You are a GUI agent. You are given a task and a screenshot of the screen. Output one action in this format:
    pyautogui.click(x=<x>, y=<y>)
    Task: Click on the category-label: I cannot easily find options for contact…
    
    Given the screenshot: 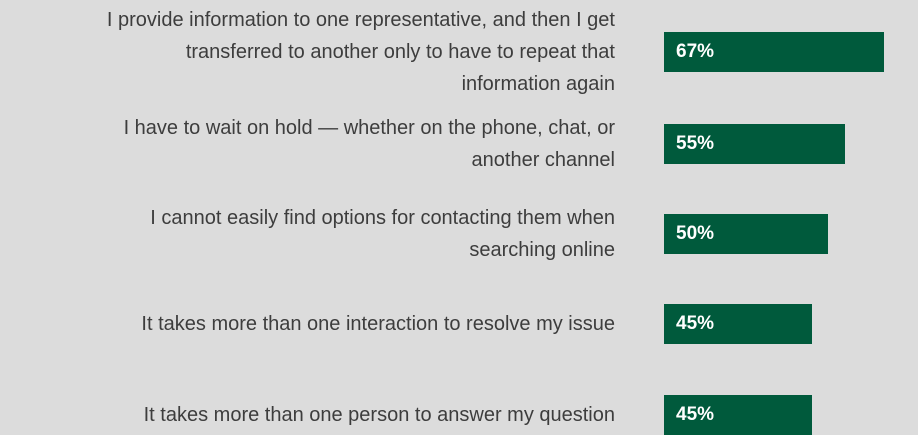 What is the action you would take?
    pyautogui.click(x=382, y=234)
    